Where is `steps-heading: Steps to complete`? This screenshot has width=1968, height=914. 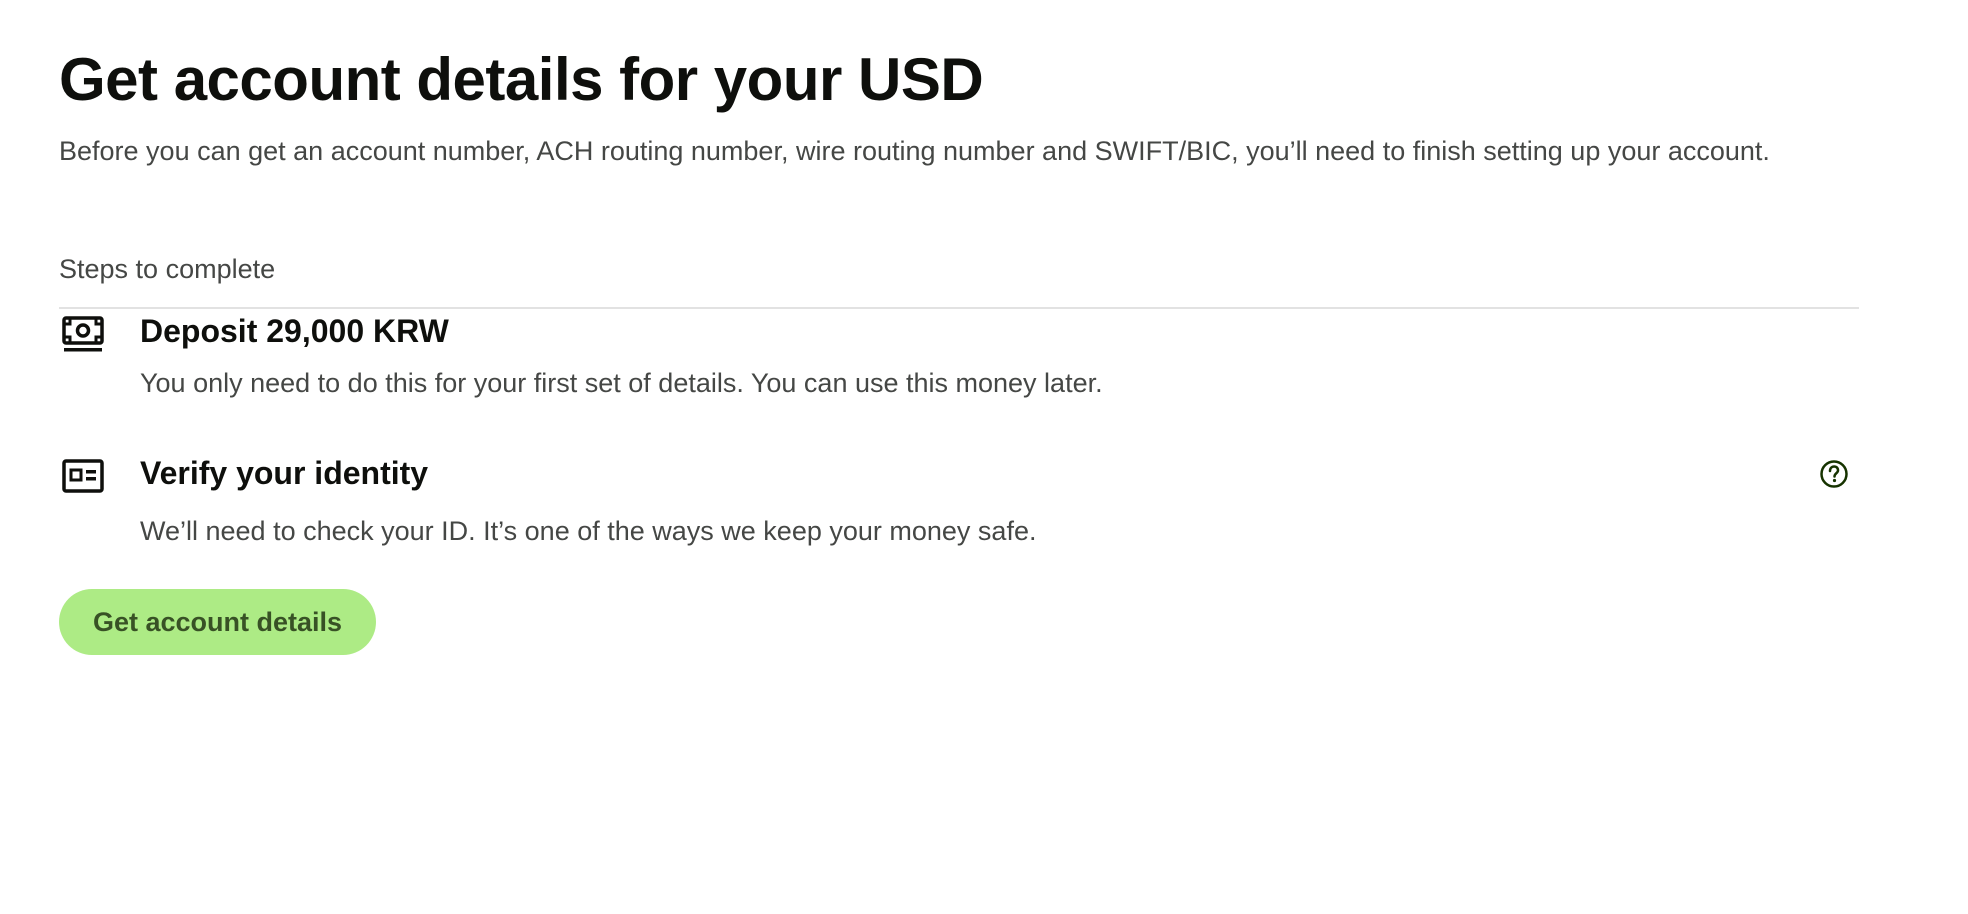
steps-heading: Steps to complete is located at coordinates (167, 269).